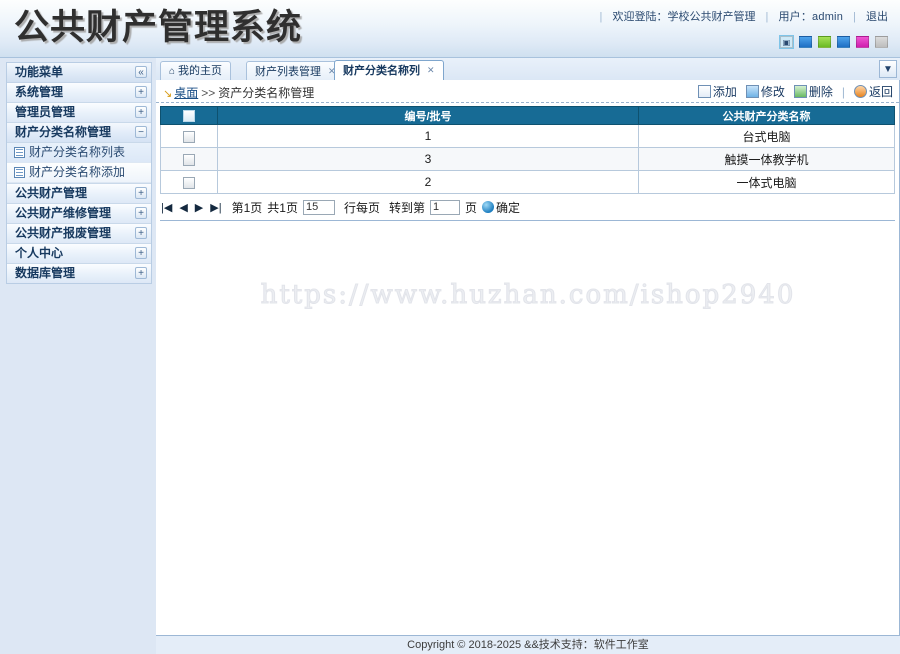  I want to click on sidebar-item-admin-management: 管理员管理 +, so click(79, 113).